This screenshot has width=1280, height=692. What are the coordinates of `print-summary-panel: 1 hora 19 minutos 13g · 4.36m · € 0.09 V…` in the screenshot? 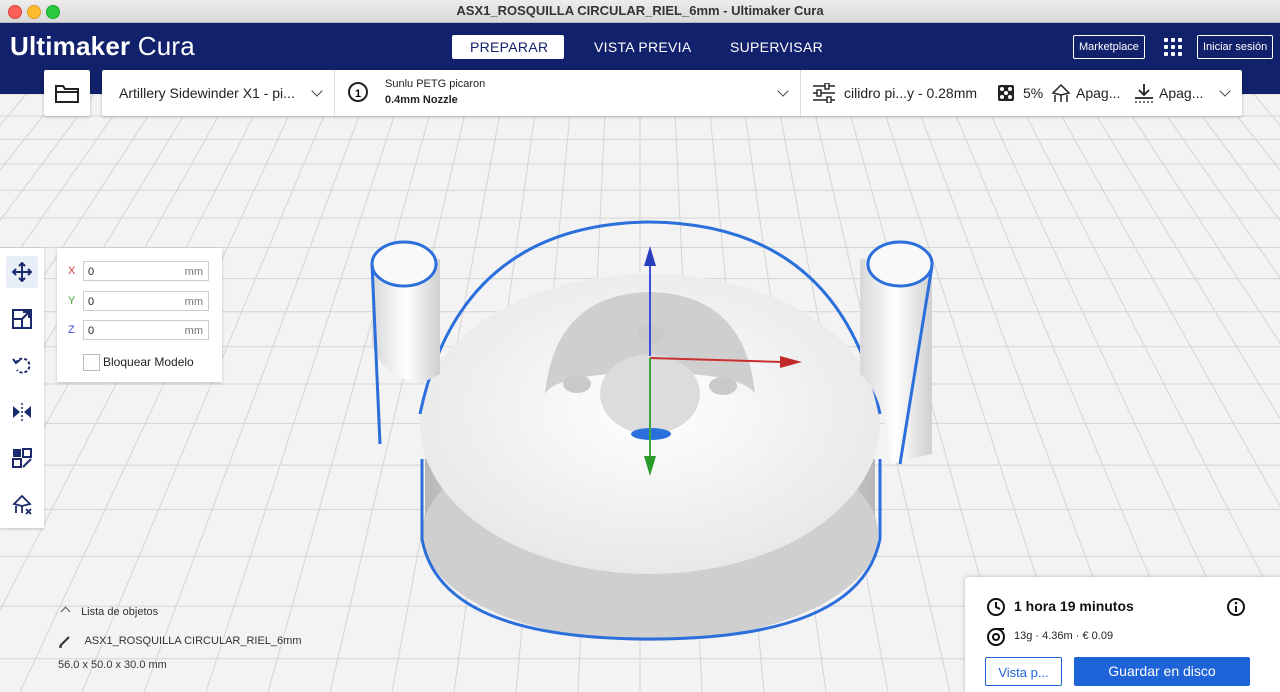 It's located at (1122, 634).